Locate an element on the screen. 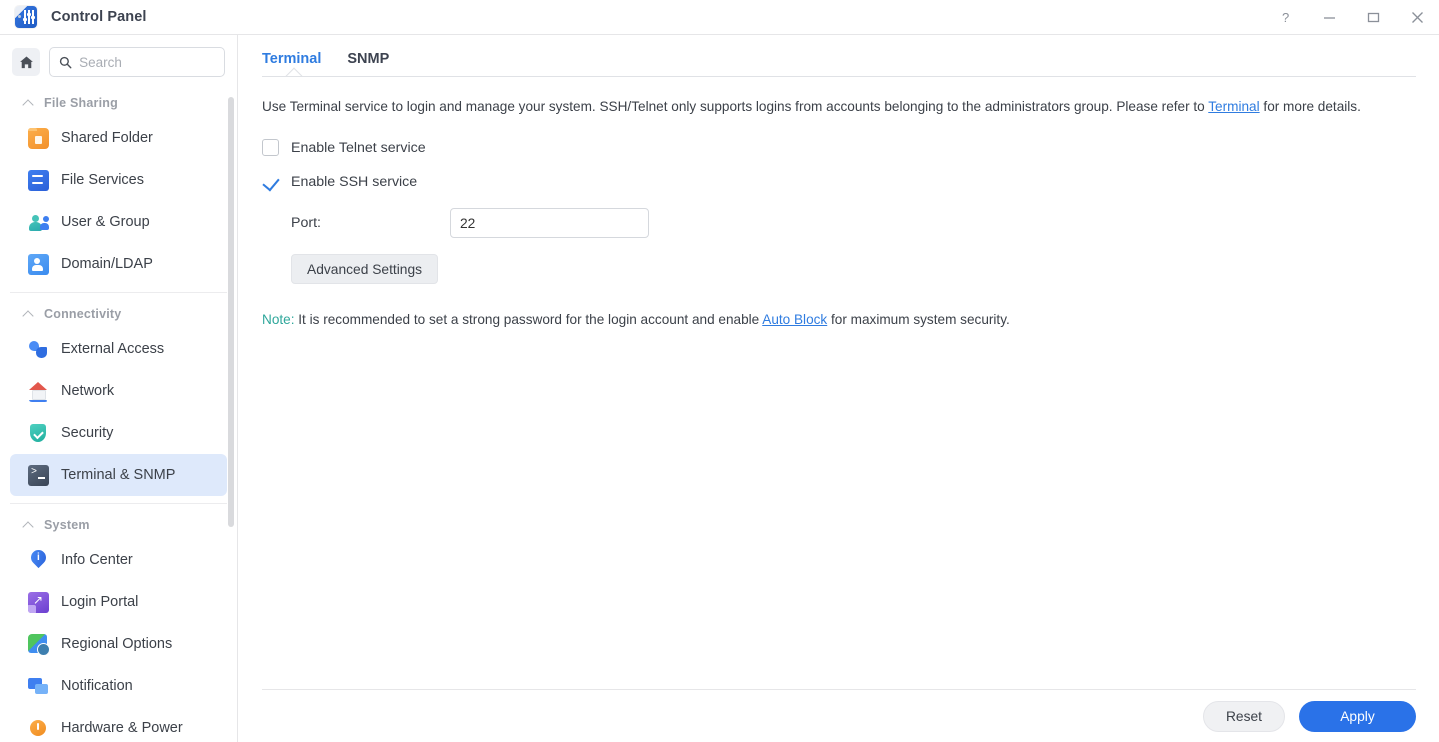  sidebar-item-user-group: User & Group is located at coordinates (118, 222).